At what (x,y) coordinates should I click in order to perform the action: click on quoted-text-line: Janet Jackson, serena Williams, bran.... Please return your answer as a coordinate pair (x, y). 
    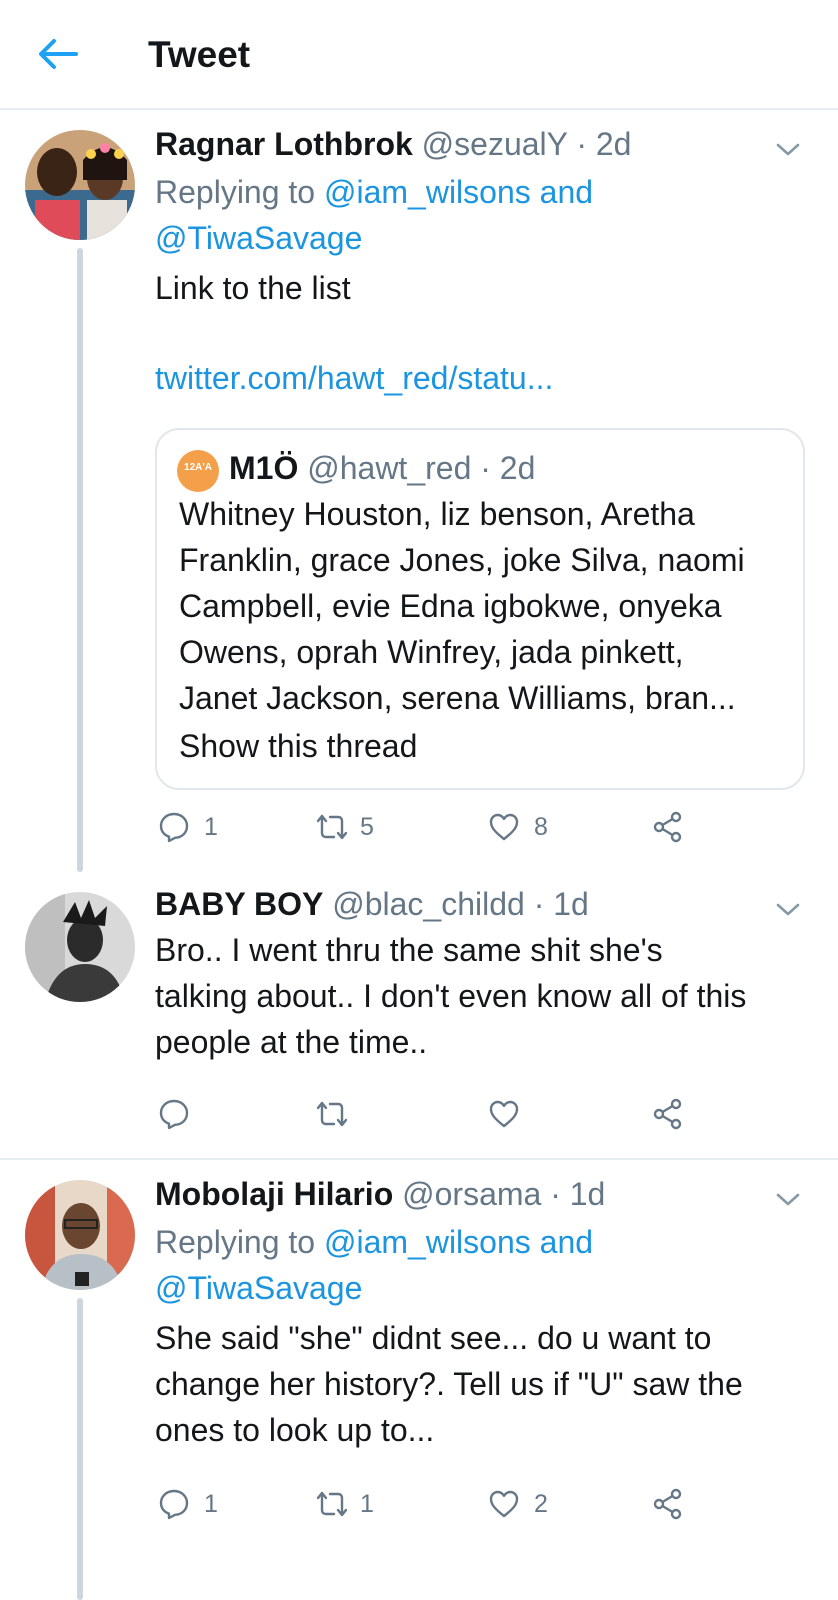
    Looking at the image, I should click on (457, 698).